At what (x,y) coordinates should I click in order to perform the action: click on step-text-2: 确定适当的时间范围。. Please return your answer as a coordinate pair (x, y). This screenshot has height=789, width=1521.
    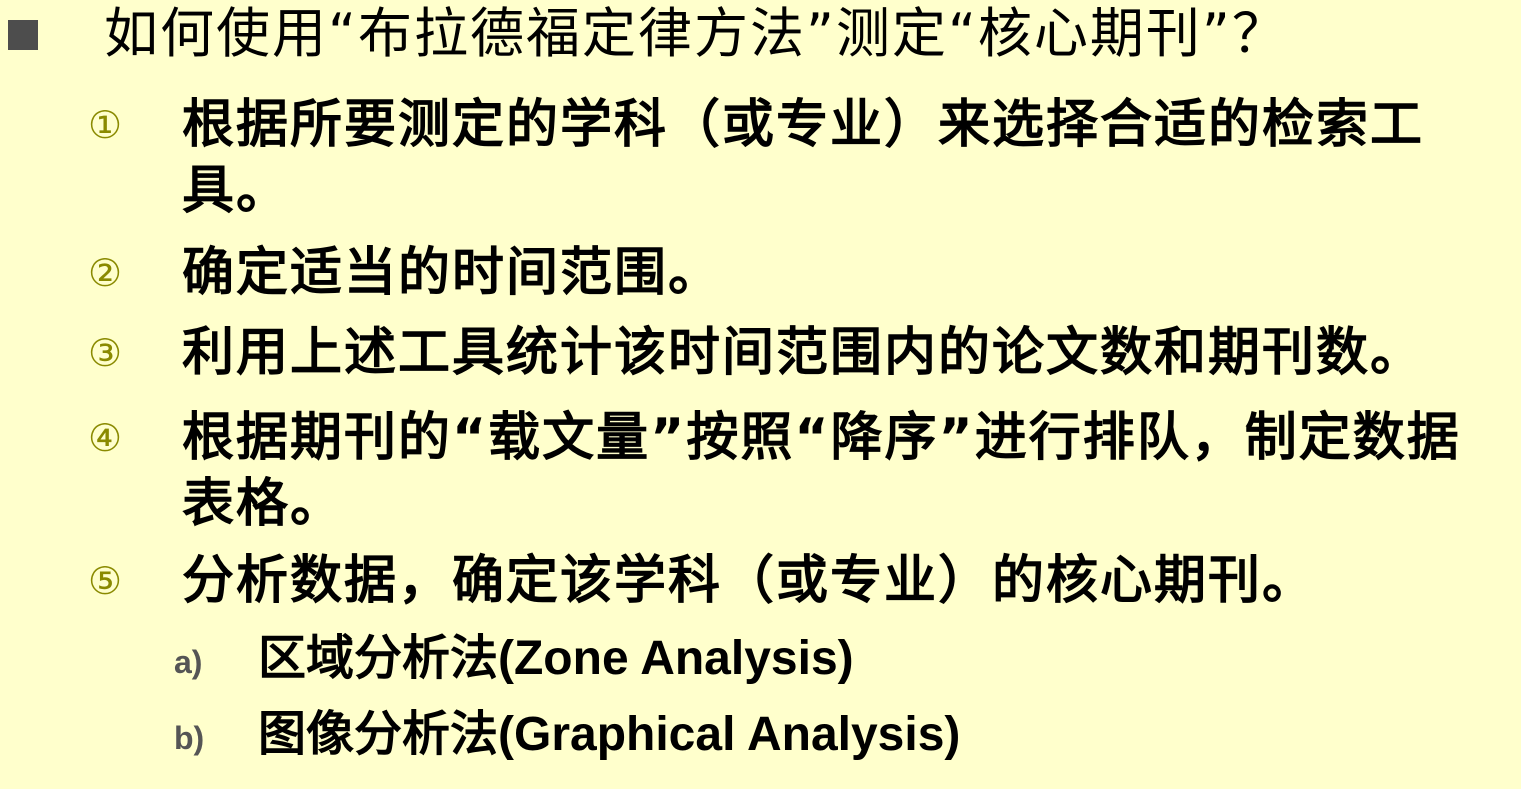
    Looking at the image, I should click on (452, 273).